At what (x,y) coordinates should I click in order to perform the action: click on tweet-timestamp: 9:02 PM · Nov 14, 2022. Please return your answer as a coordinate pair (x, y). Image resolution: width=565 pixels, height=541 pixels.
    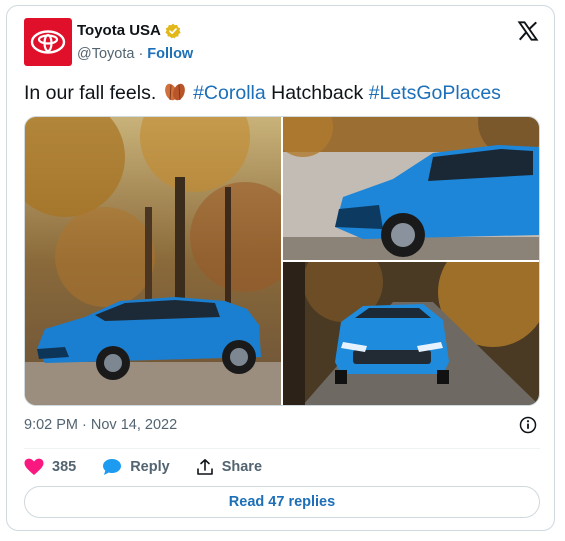
    Looking at the image, I should click on (100, 425).